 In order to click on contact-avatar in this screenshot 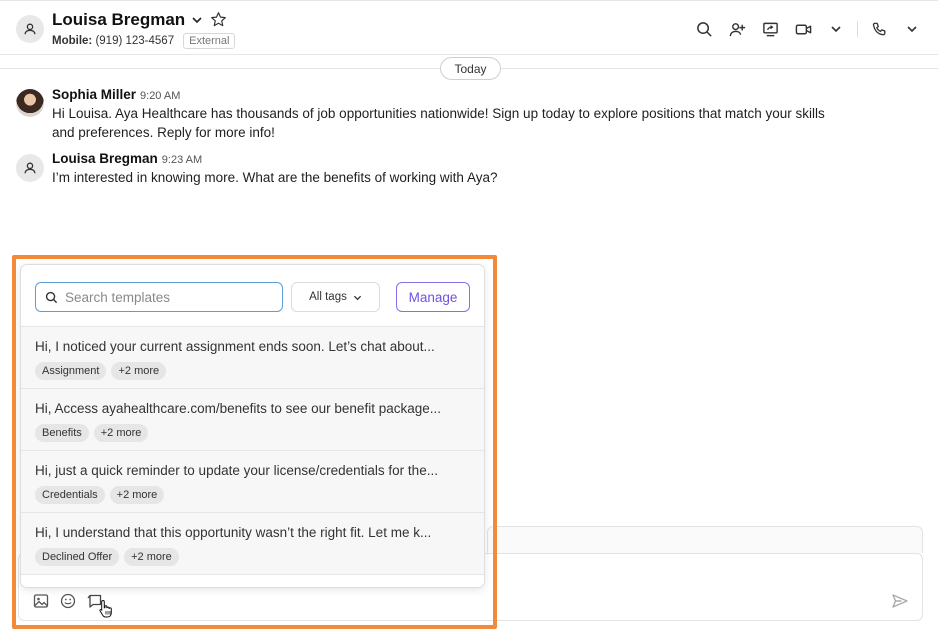, I will do `click(30, 29)`.